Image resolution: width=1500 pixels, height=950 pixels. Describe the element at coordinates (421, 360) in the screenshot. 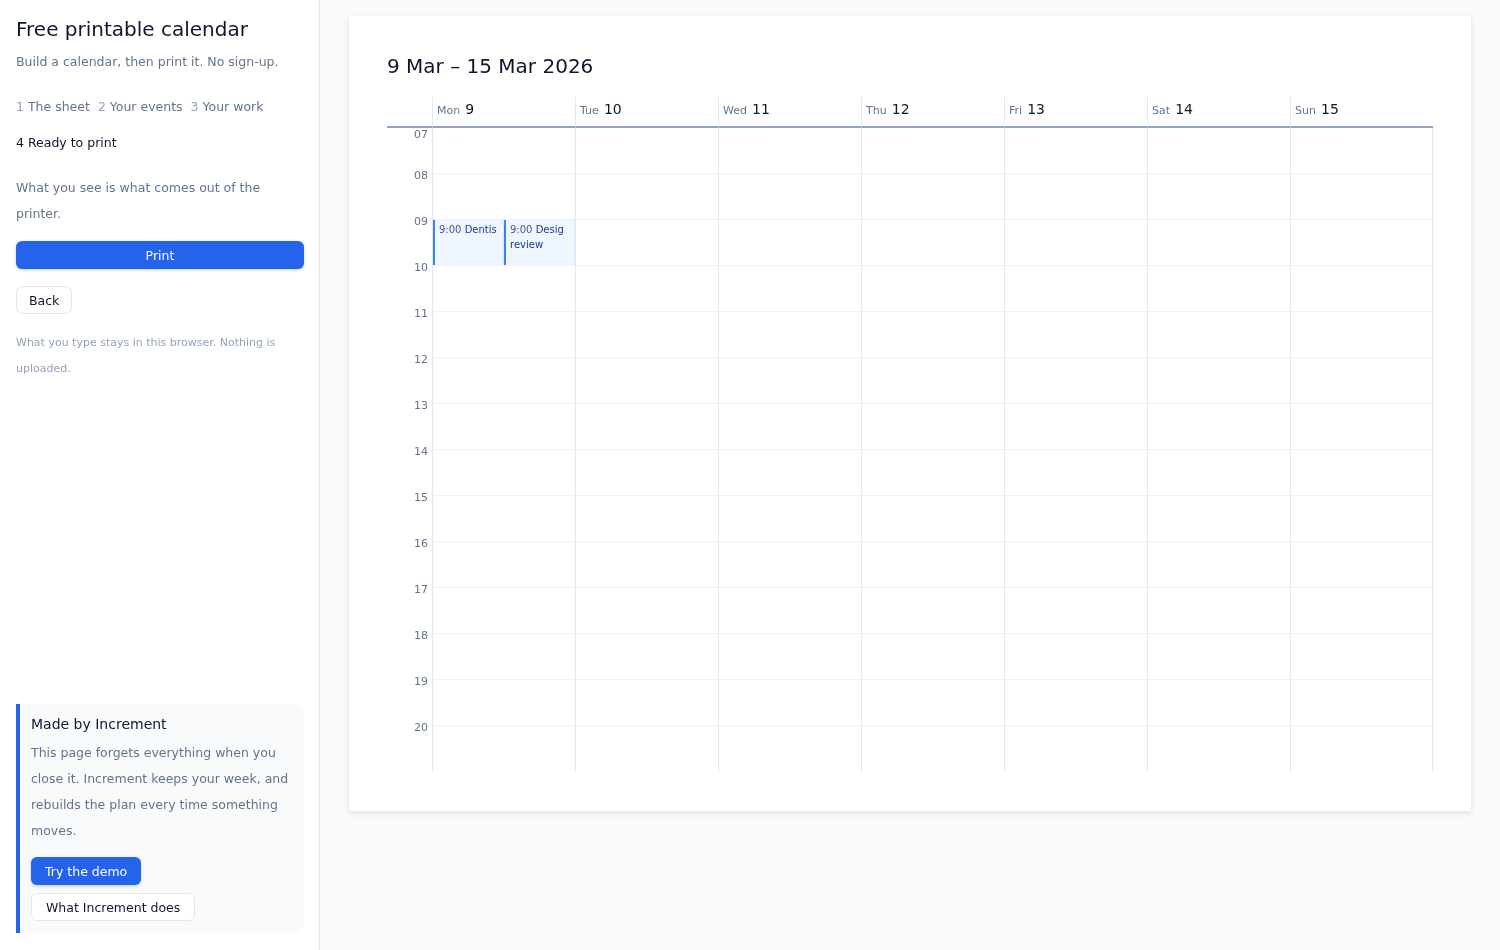

I see `hour-label: 12` at that location.